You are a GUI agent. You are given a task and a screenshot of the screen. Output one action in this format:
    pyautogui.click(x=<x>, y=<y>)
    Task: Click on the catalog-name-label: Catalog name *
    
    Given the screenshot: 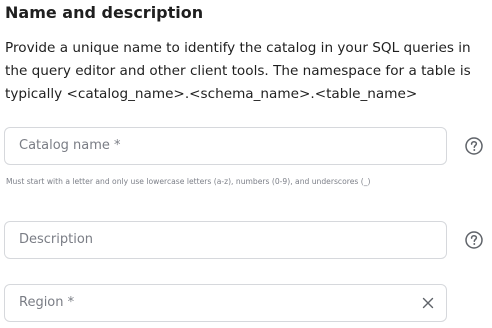 What is the action you would take?
    pyautogui.click(x=70, y=145)
    